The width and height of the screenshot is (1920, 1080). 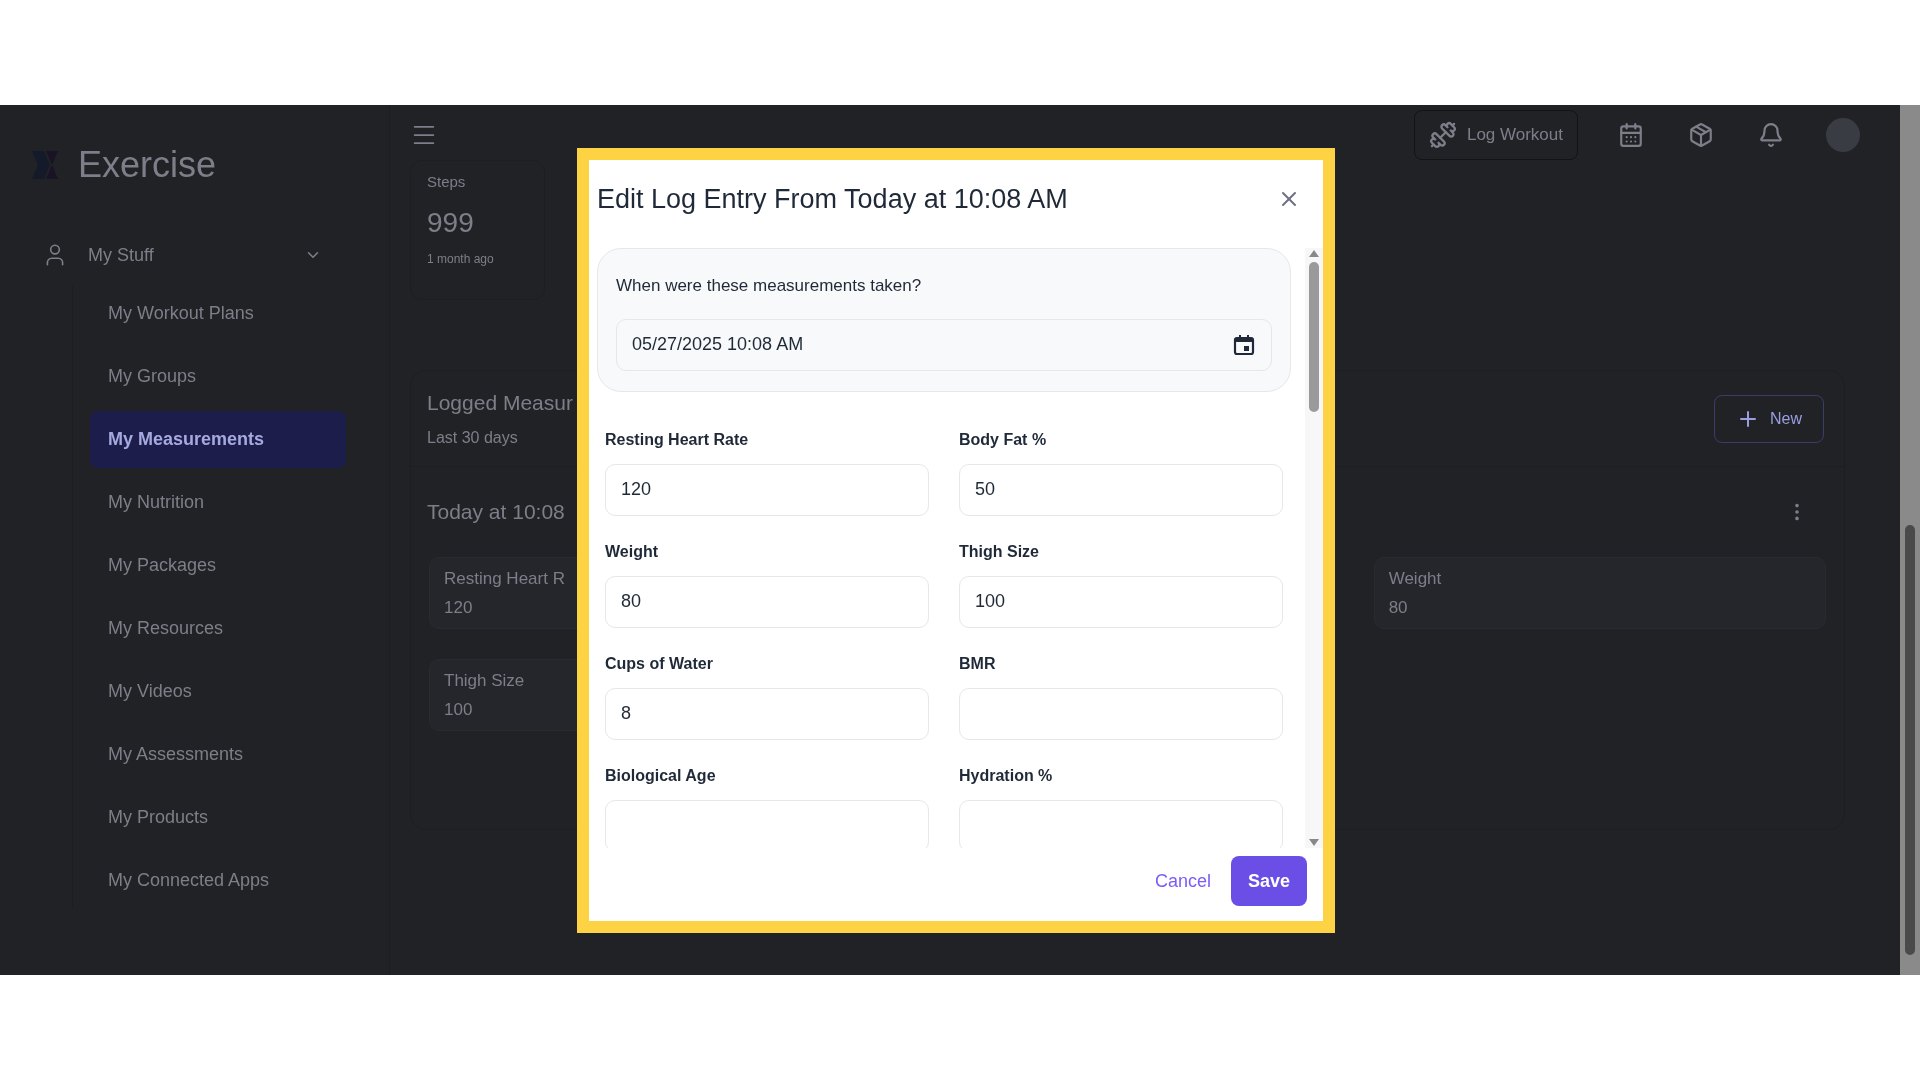 I want to click on scroll-up-icon, so click(x=1314, y=253).